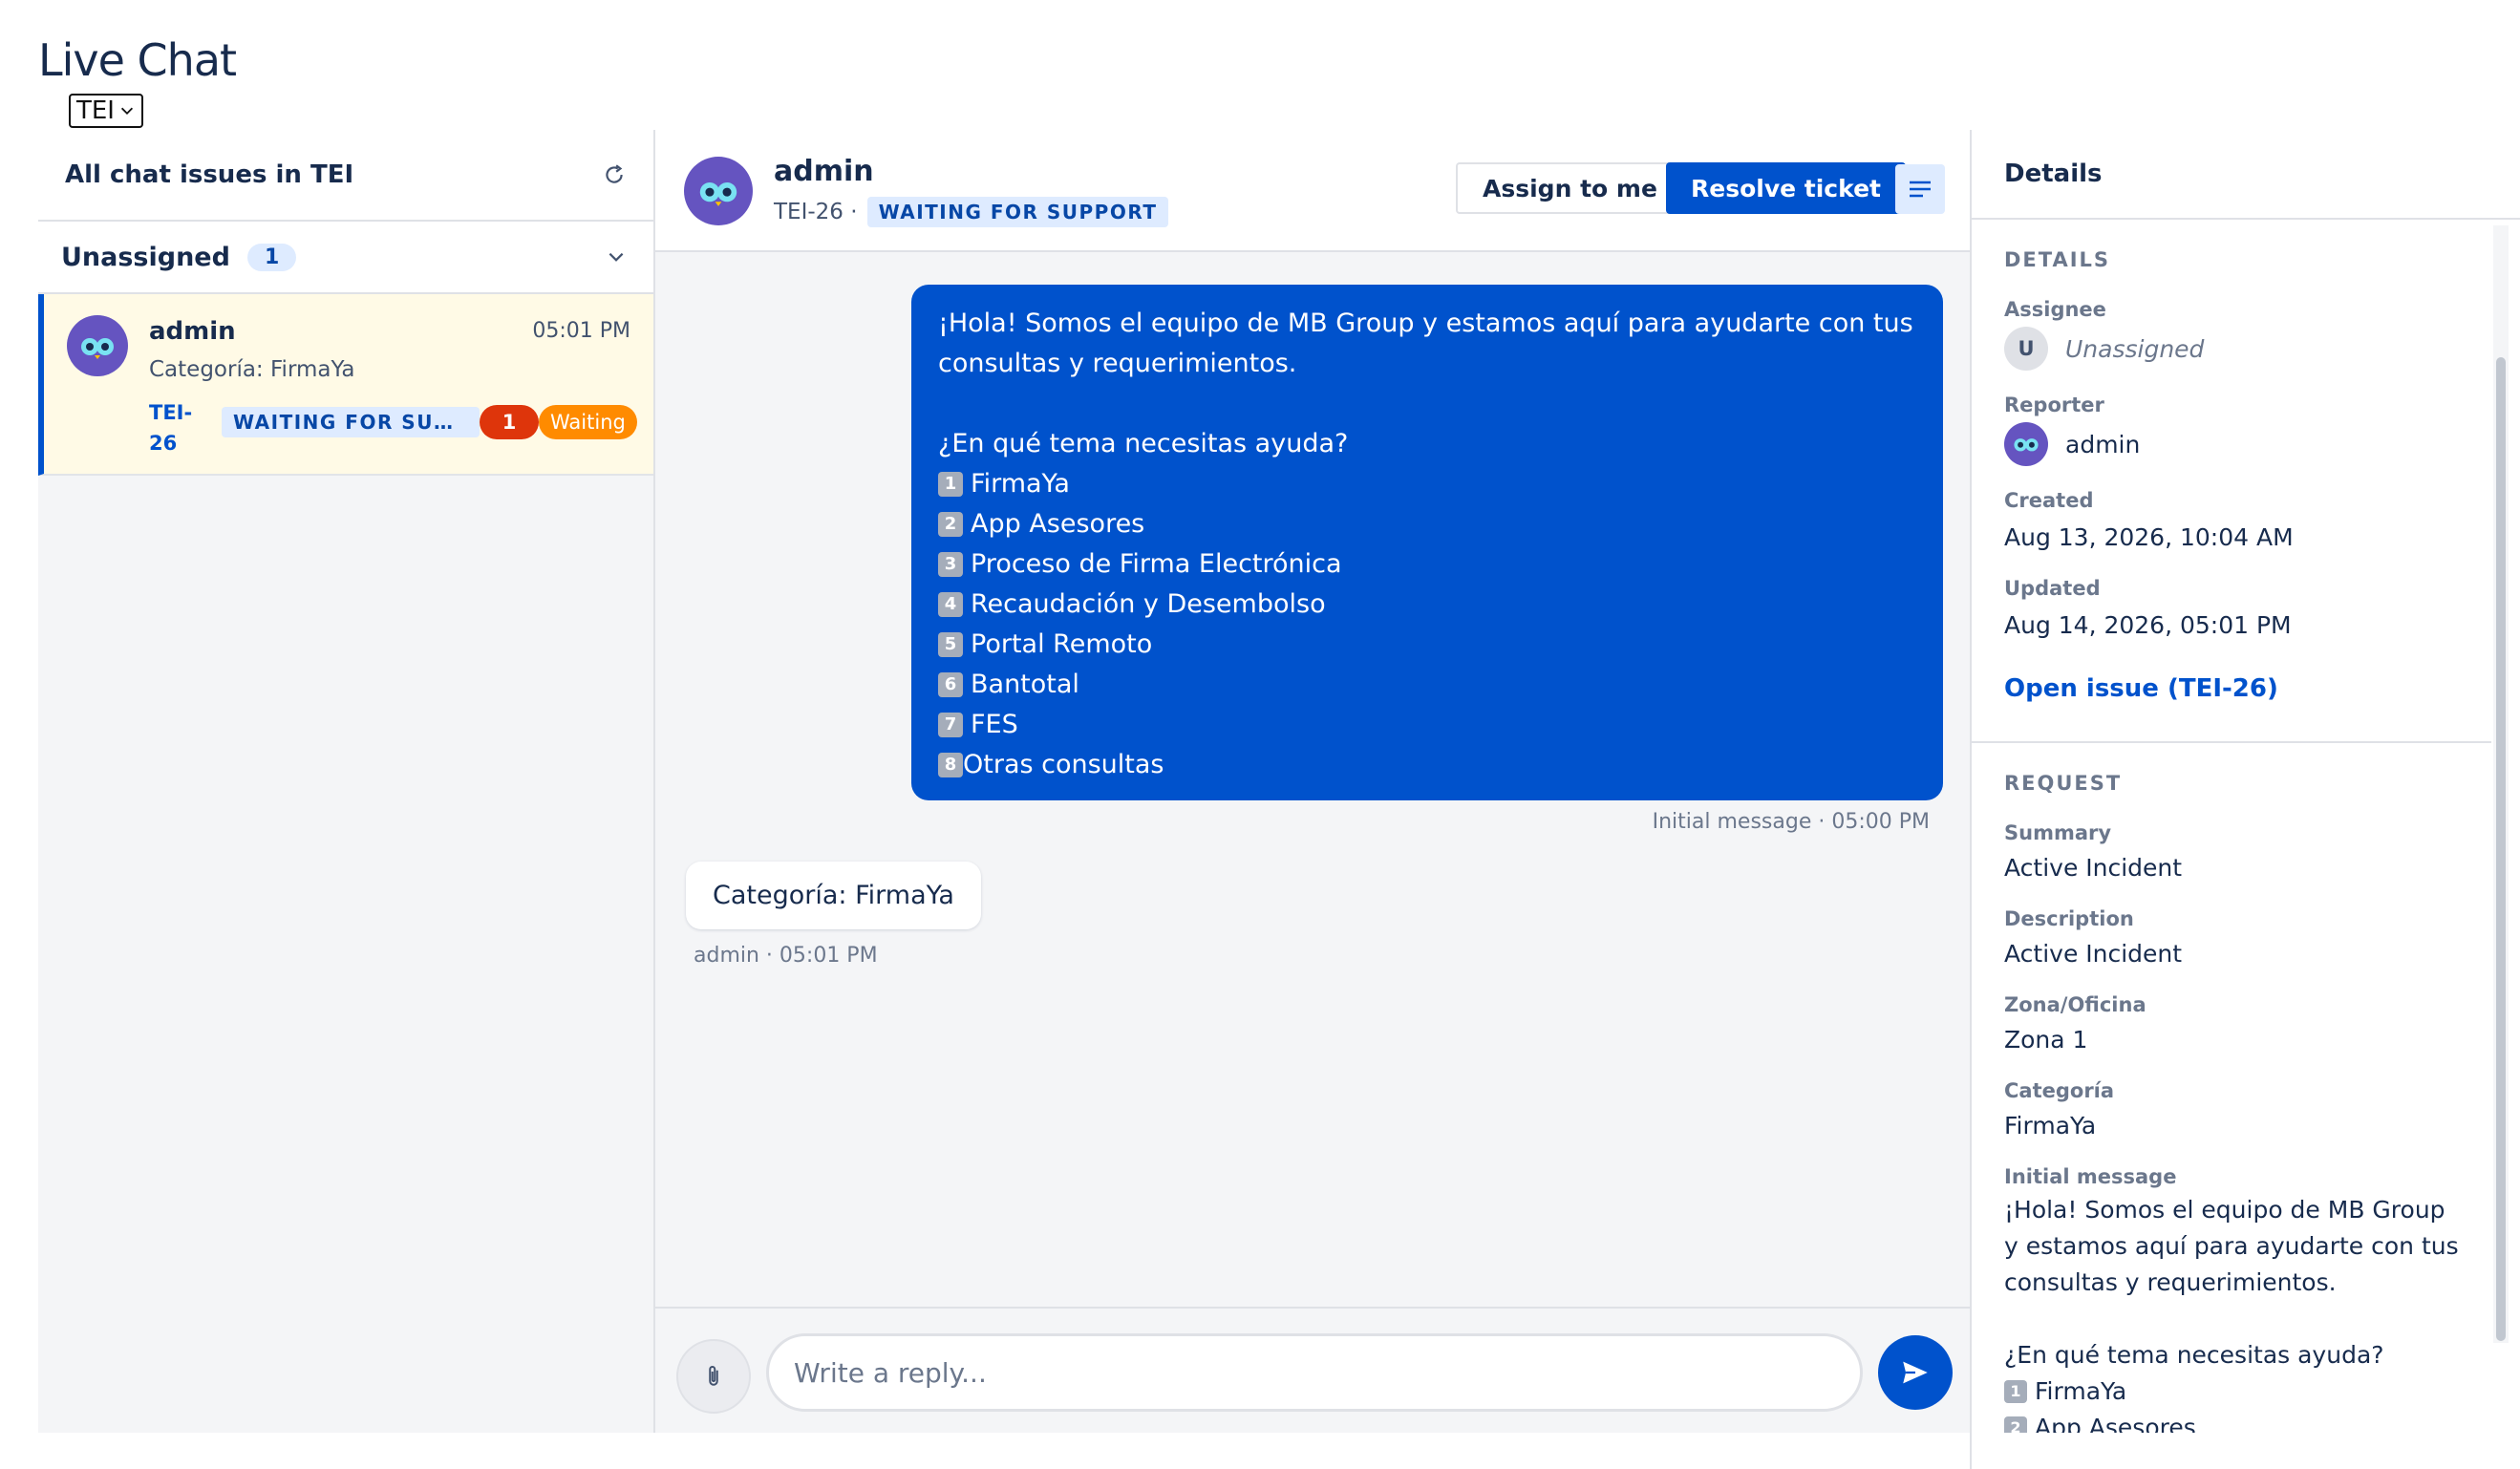 This screenshot has width=2520, height=1469. I want to click on option-item: 6 Bantotal, so click(1427, 685).